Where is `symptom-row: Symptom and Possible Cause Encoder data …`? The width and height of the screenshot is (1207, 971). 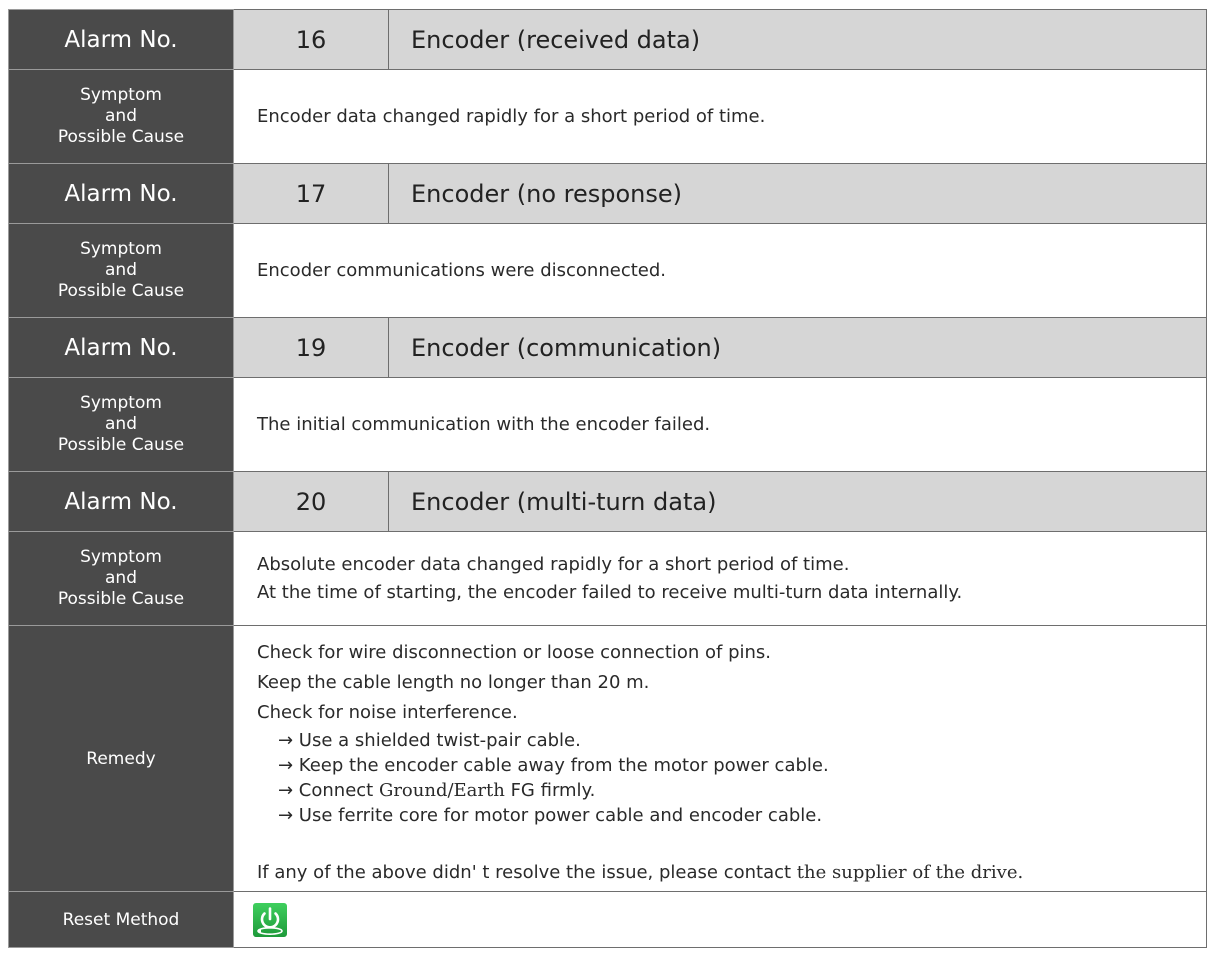
symptom-row: Symptom and Possible Cause Encoder data … is located at coordinates (607, 116).